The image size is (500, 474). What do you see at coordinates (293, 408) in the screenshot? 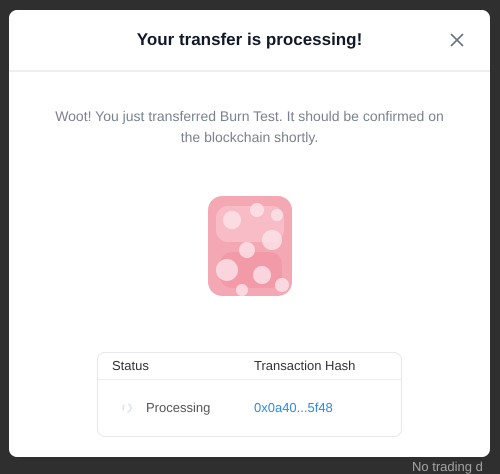
I see `hash-link: 0x0a40...5f48` at bounding box center [293, 408].